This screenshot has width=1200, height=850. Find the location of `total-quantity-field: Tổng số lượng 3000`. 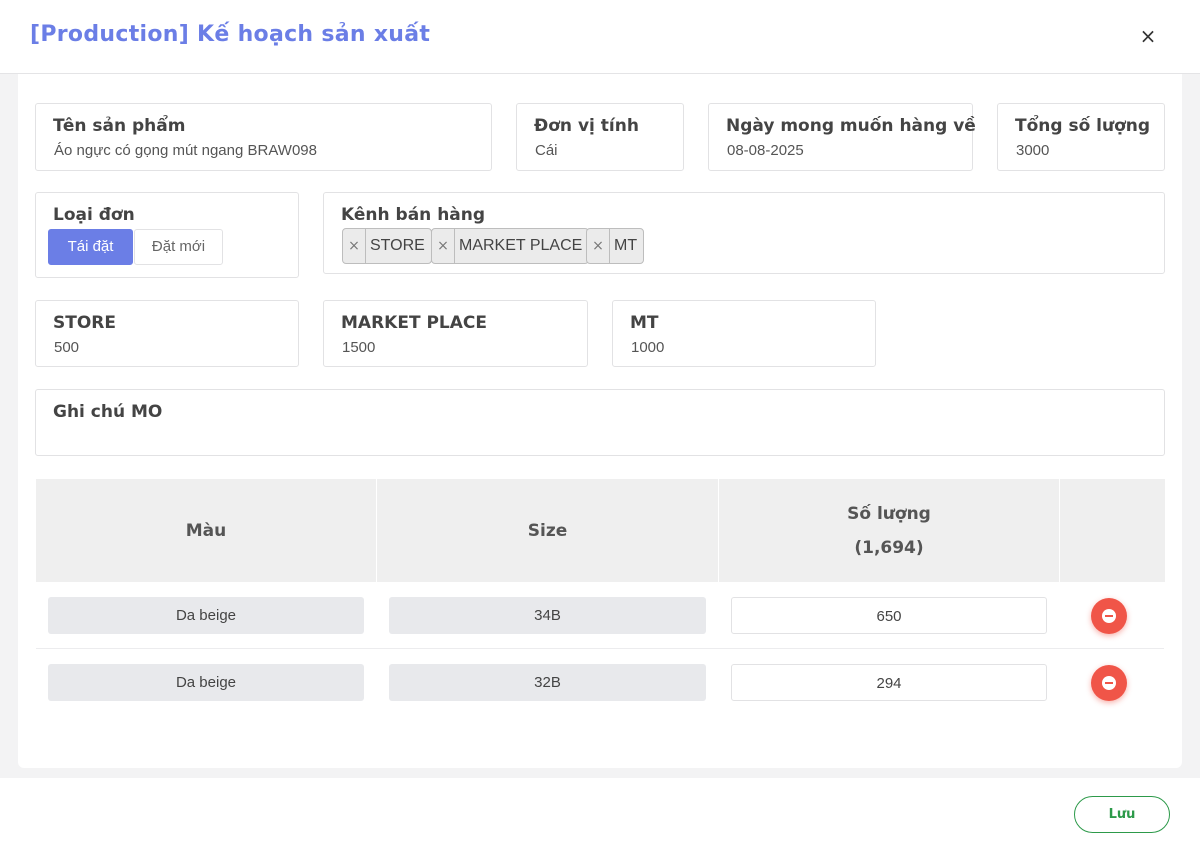

total-quantity-field: Tổng số lượng 3000 is located at coordinates (1081, 137).